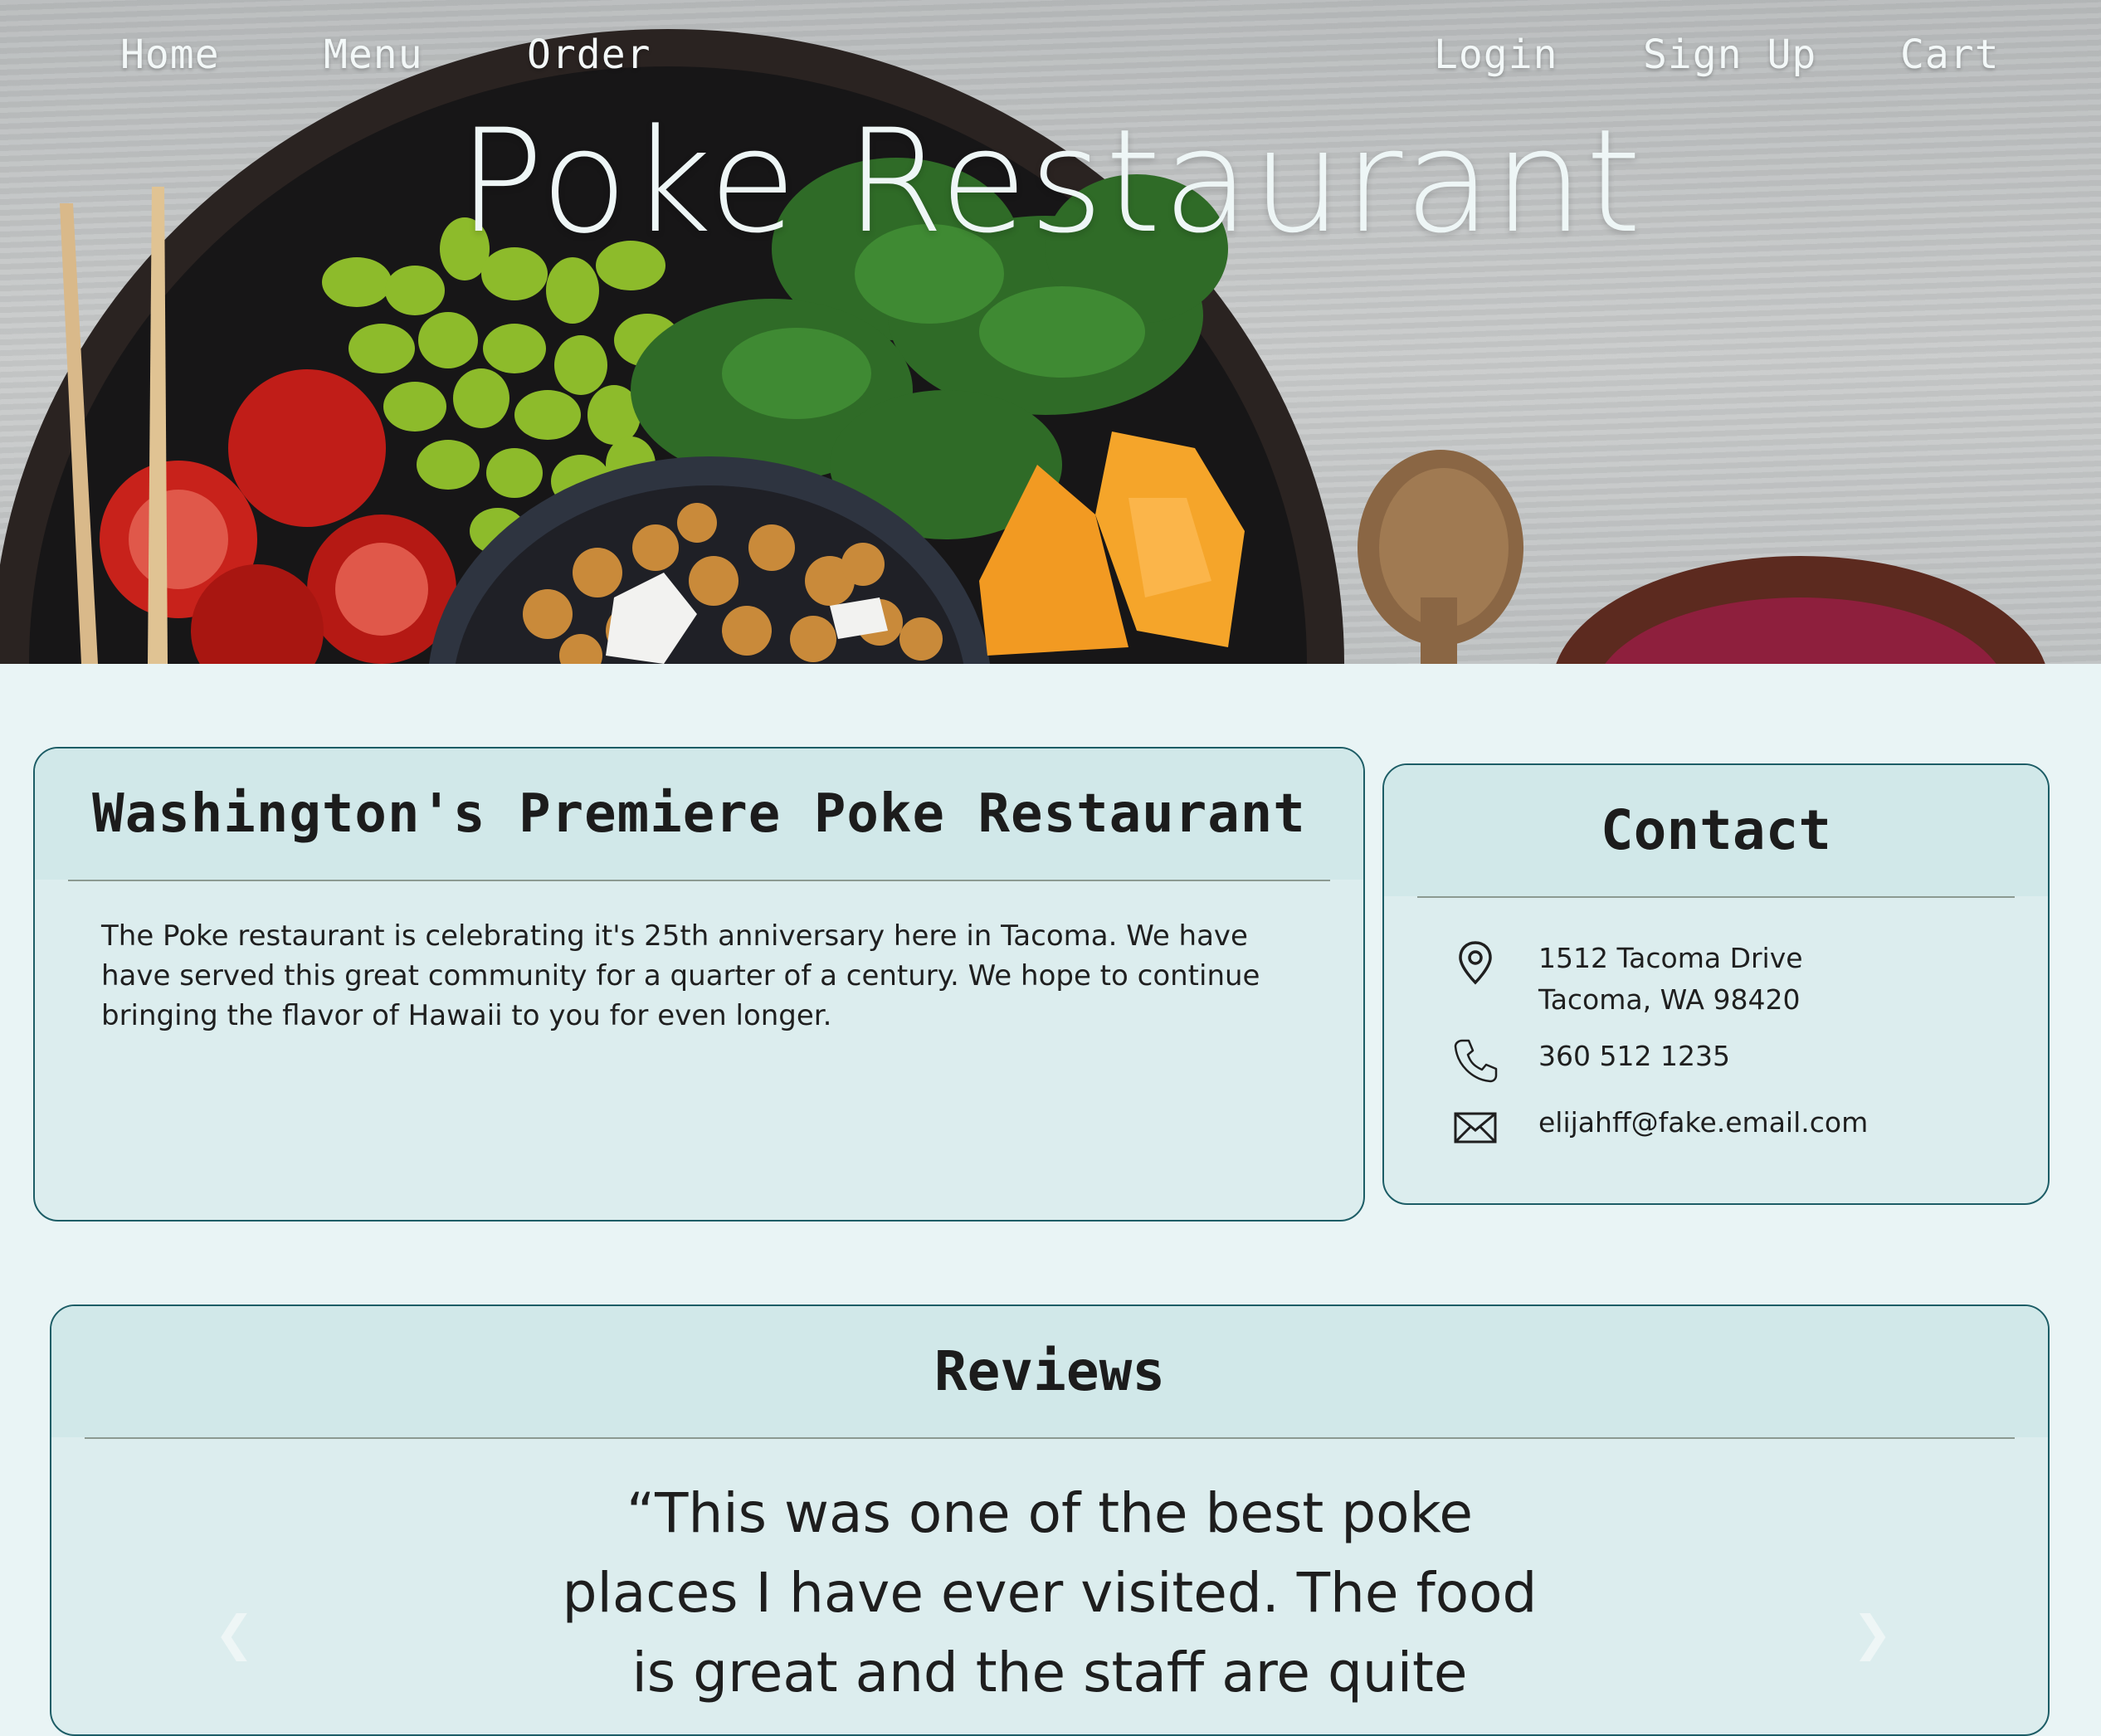 The image size is (2101, 1736). I want to click on nav-login: Login, so click(1496, 55).